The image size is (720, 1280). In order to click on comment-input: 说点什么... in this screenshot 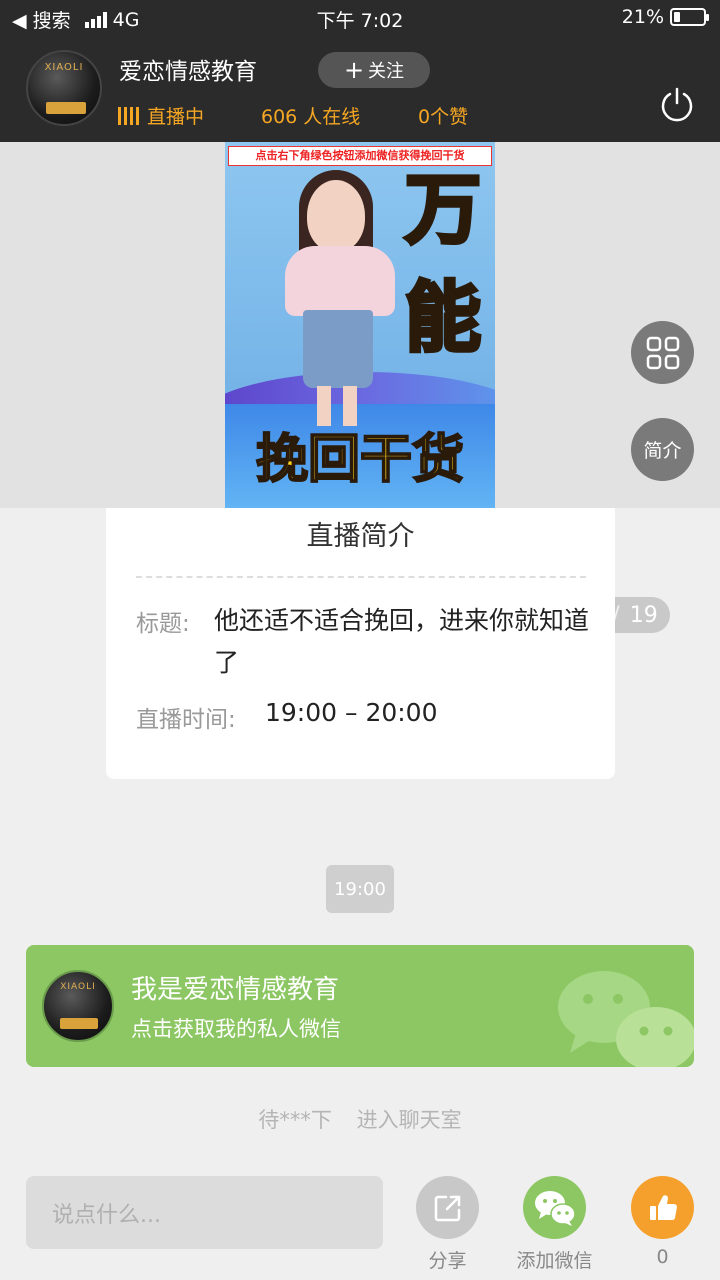, I will do `click(204, 1212)`.